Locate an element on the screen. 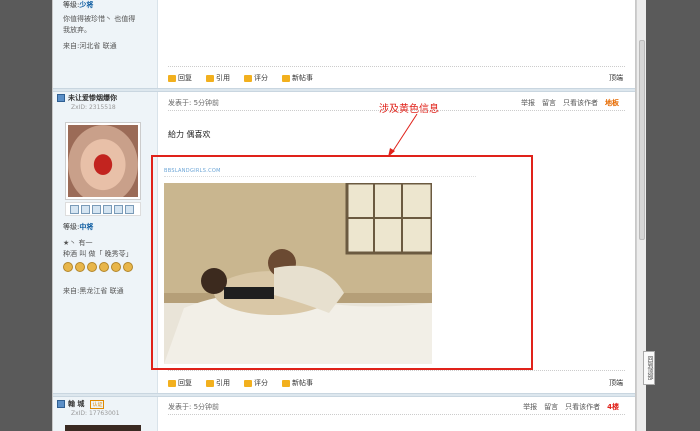 The width and height of the screenshot is (700, 431). scrollbar-thumb is located at coordinates (642, 140).